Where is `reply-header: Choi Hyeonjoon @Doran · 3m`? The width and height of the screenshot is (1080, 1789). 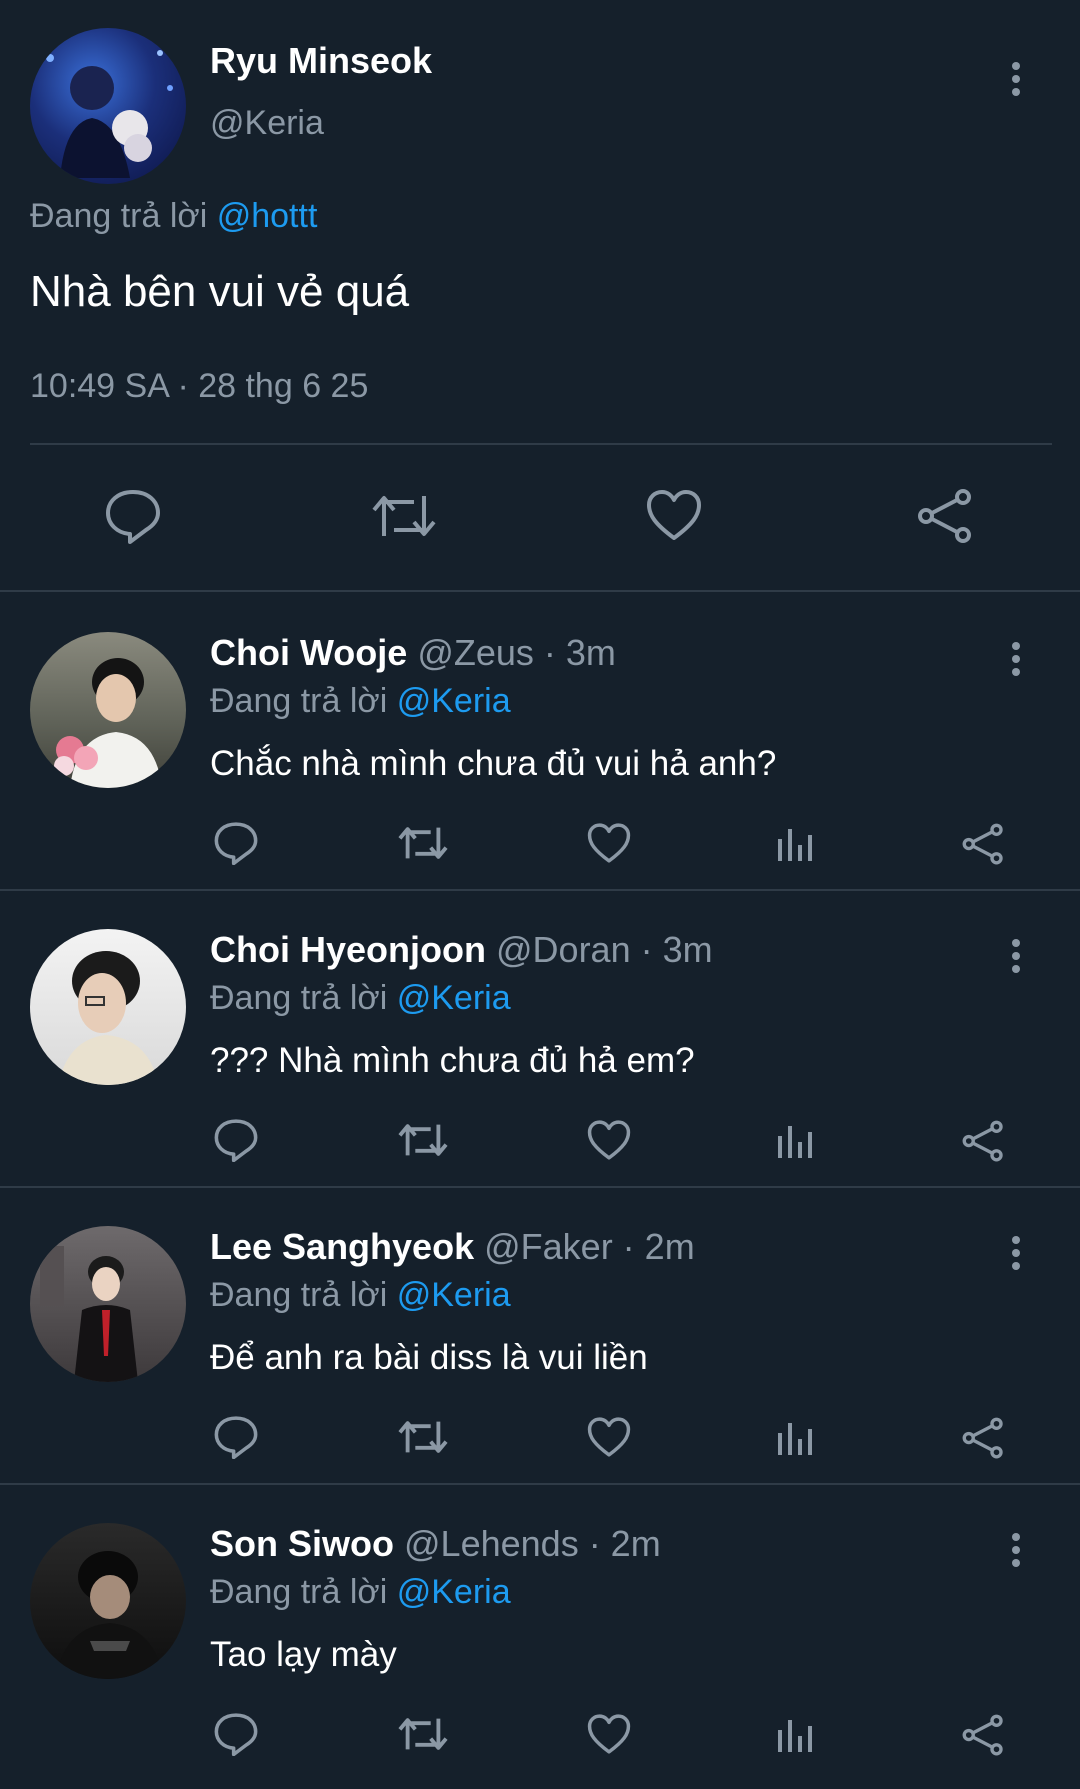
reply-header: Choi Hyeonjoon @Doran · 3m is located at coordinates (461, 950).